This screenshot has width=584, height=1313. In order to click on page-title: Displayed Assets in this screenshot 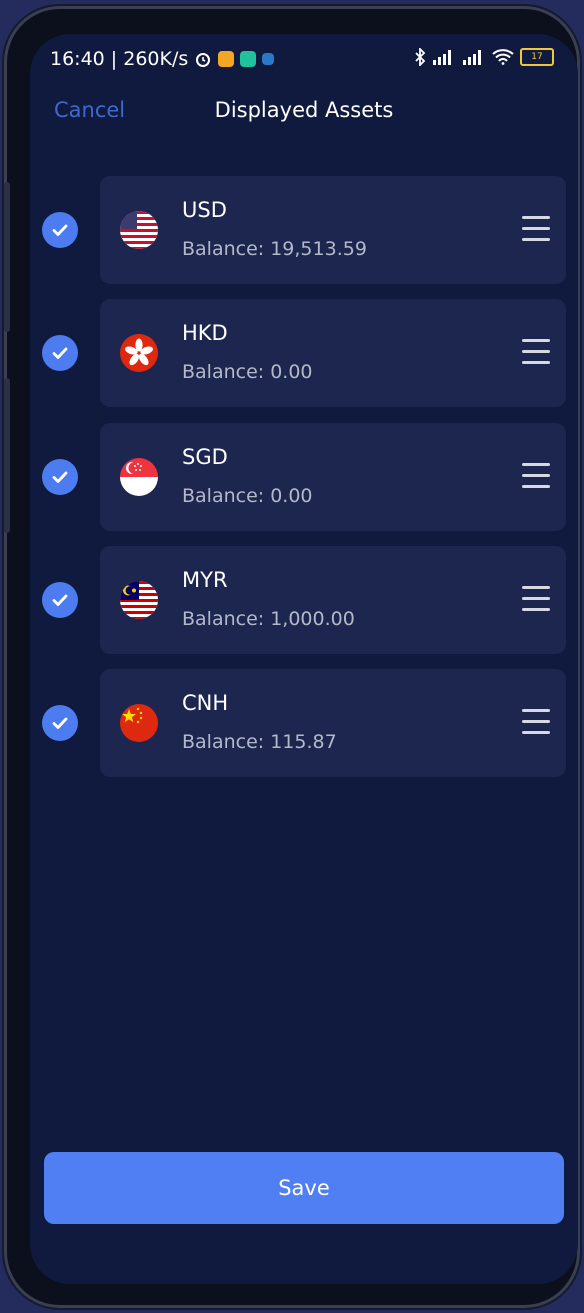, I will do `click(304, 110)`.